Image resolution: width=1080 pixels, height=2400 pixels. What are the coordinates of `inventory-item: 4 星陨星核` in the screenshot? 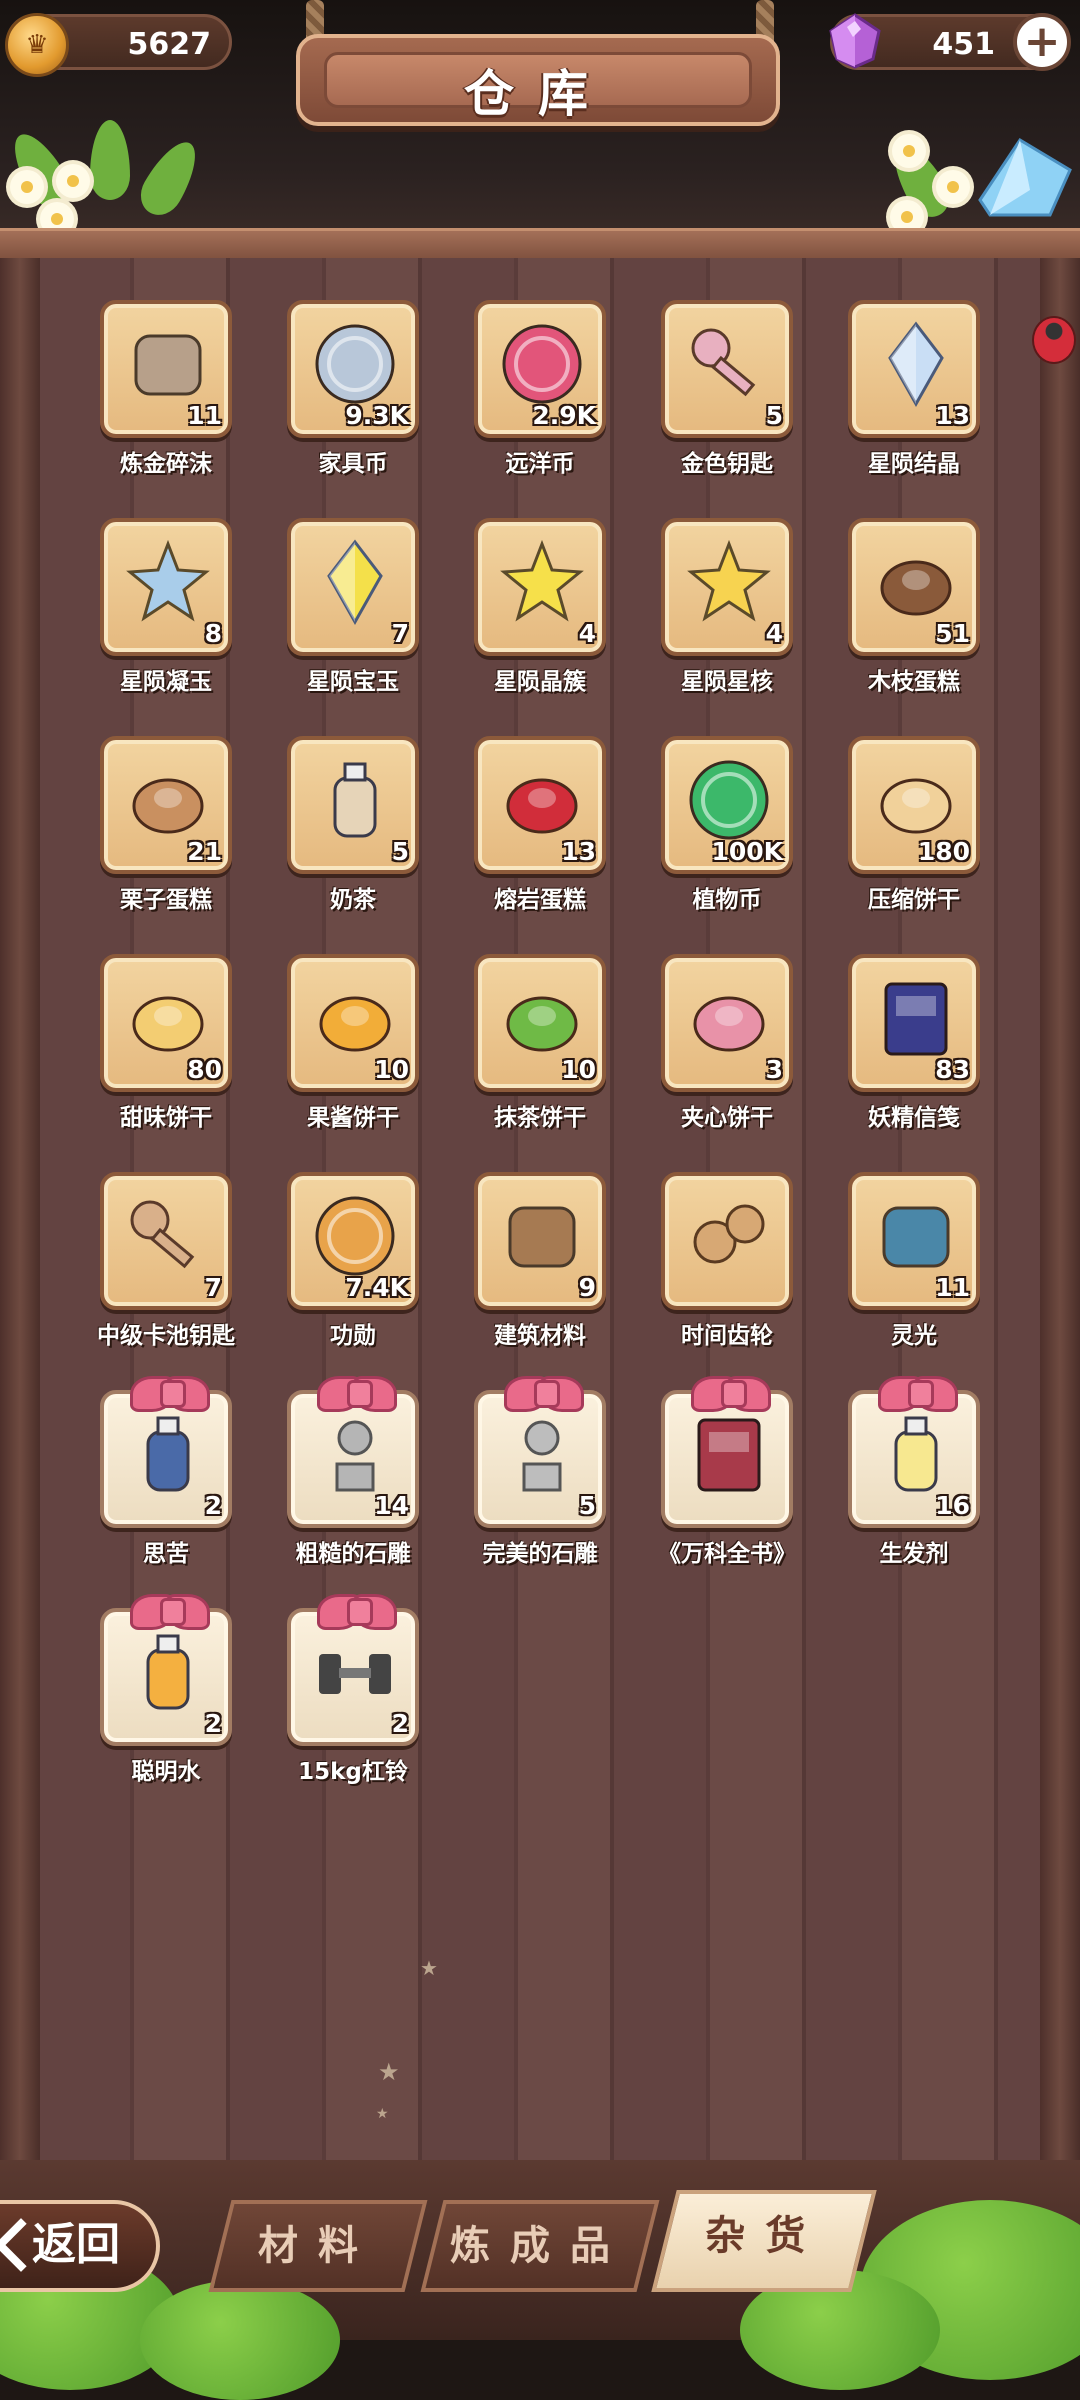 It's located at (727, 607).